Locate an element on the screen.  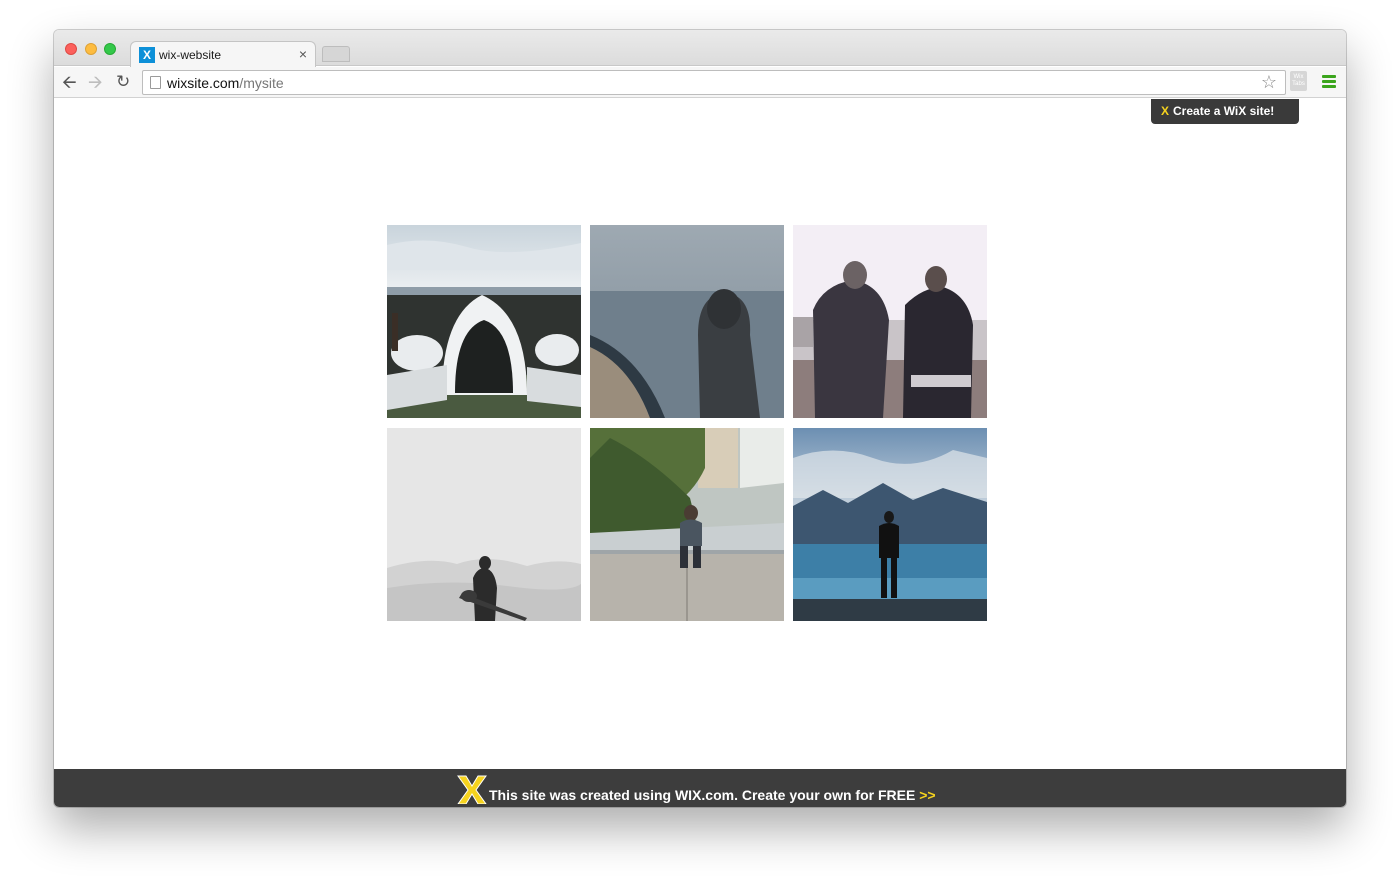
url-text: wixsite.com/mysite is located at coordinates (225, 83).